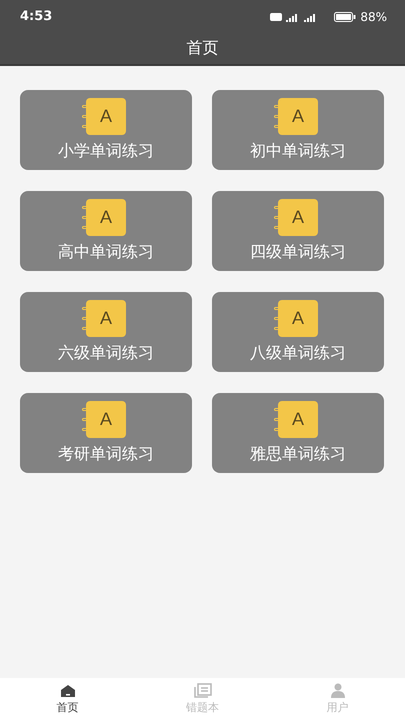 The image size is (405, 720). I want to click on battery-percent: 88%, so click(373, 17).